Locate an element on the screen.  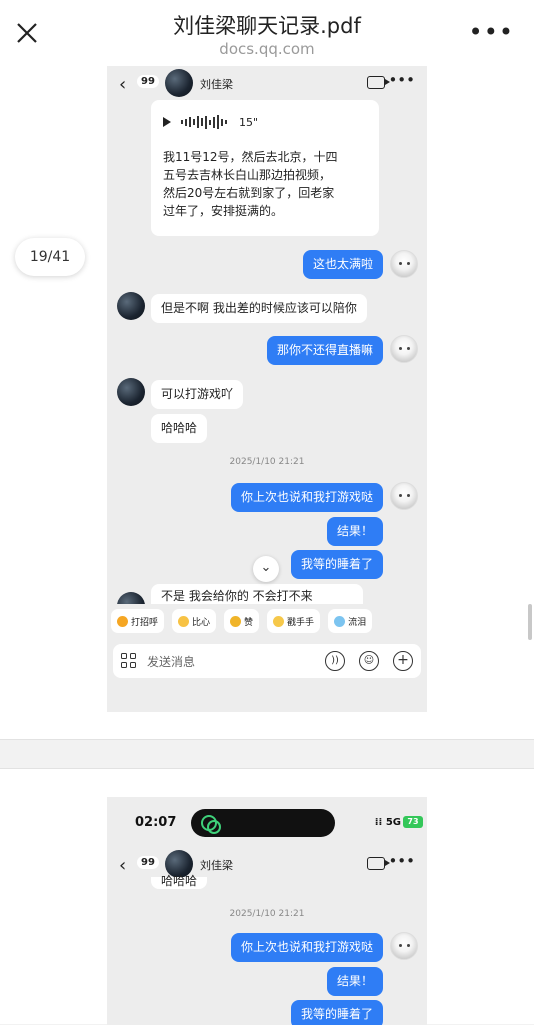
signal-indicator: ⁞⁞ 5G is located at coordinates (387, 822).